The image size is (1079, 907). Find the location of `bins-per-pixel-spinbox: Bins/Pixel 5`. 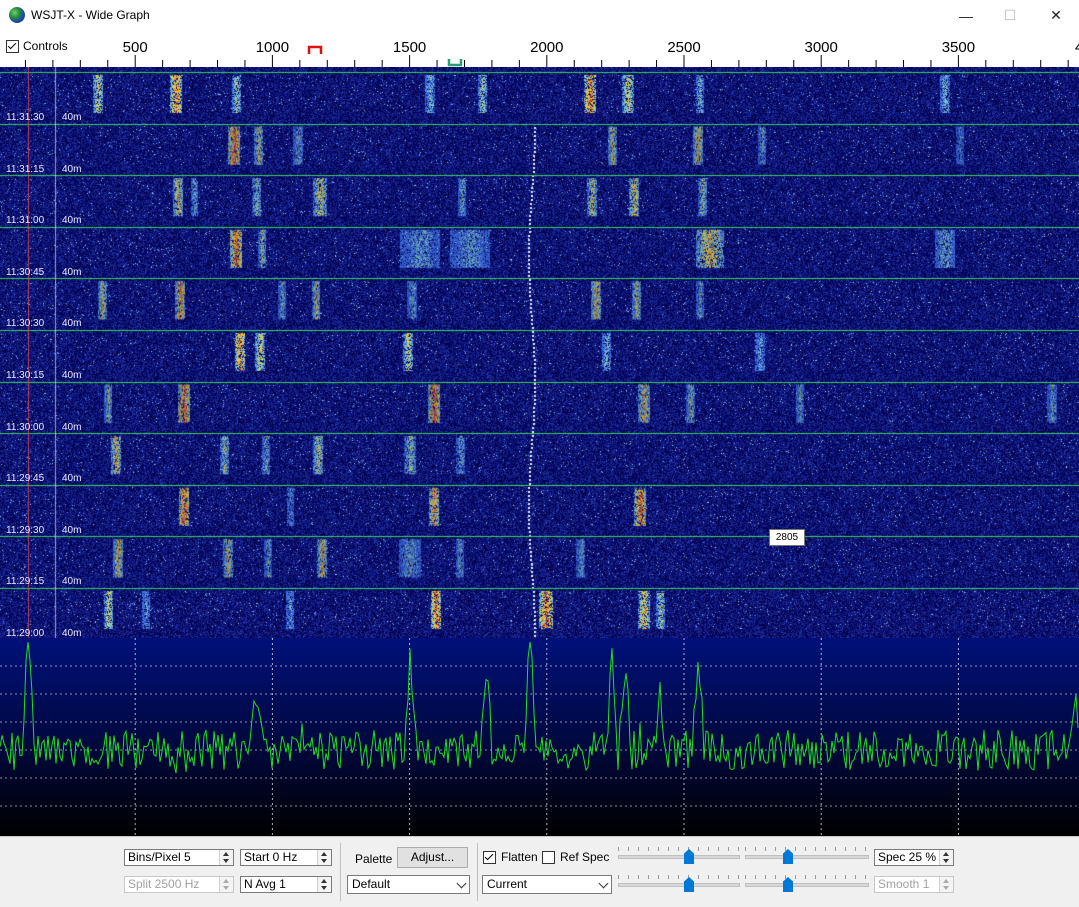

bins-per-pixel-spinbox: Bins/Pixel 5 is located at coordinates (179, 857).